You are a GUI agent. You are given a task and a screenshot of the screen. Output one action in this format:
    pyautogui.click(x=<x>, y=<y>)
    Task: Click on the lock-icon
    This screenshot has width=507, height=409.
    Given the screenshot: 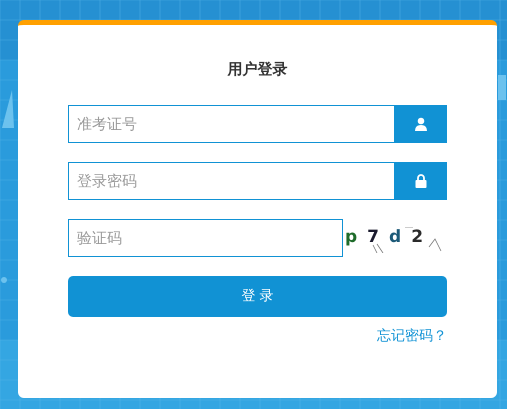 What is the action you would take?
    pyautogui.click(x=421, y=181)
    